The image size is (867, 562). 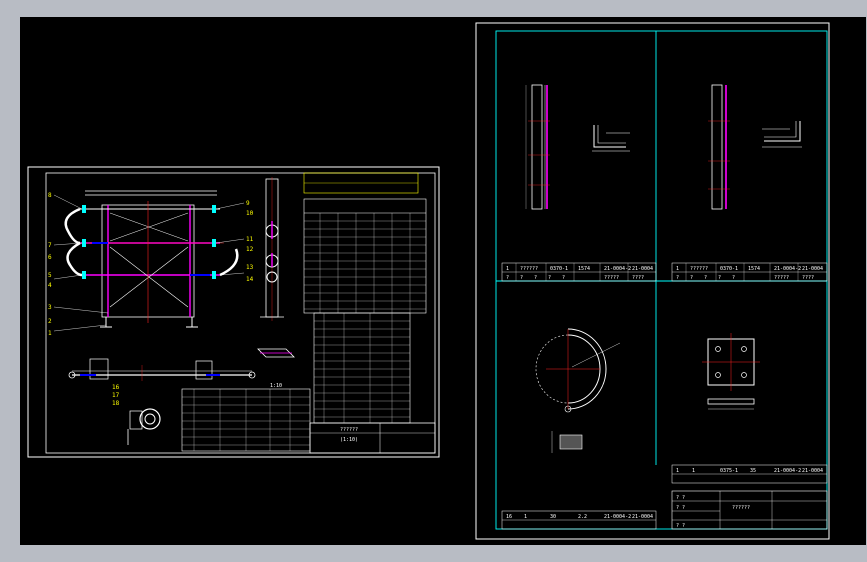 What do you see at coordinates (272, 249) in the screenshot?
I see `assembly-side-view` at bounding box center [272, 249].